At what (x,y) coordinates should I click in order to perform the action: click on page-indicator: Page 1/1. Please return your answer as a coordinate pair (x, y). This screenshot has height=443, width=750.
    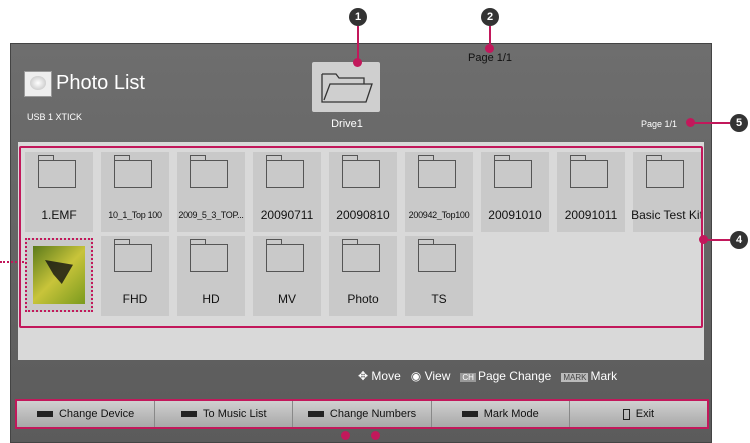
    Looking at the image, I should click on (659, 124).